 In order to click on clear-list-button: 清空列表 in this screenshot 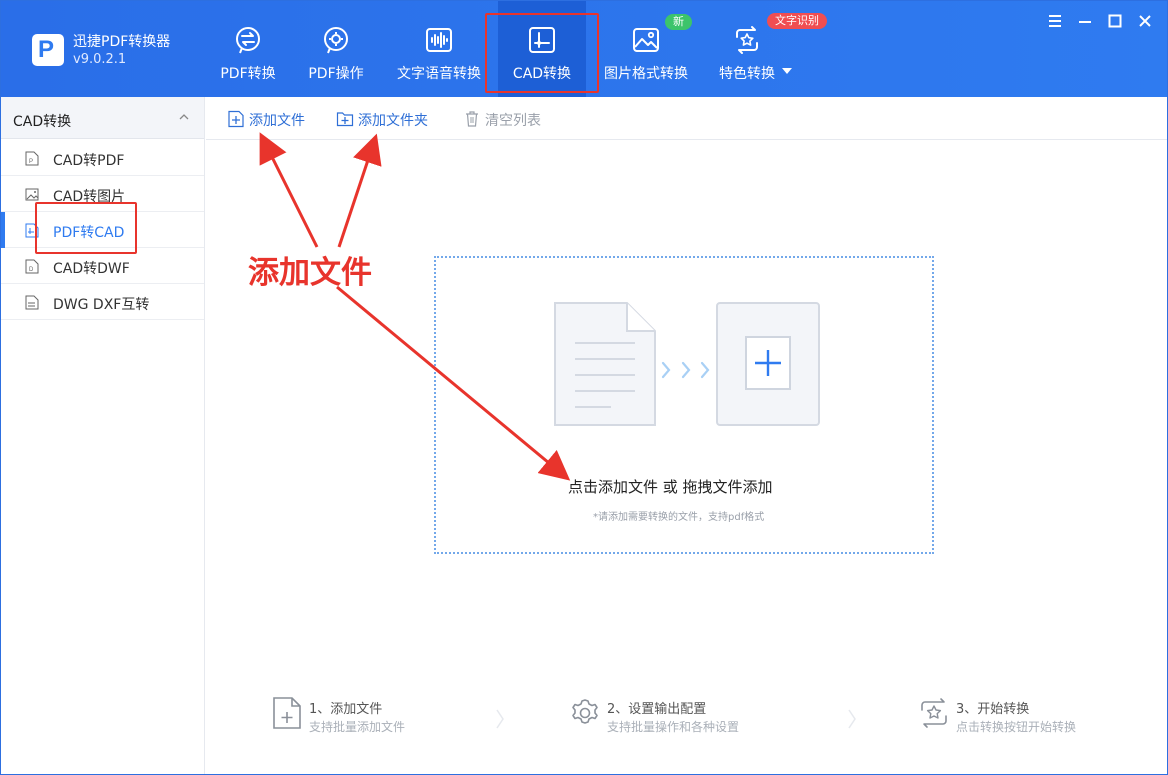, I will do `click(508, 119)`.